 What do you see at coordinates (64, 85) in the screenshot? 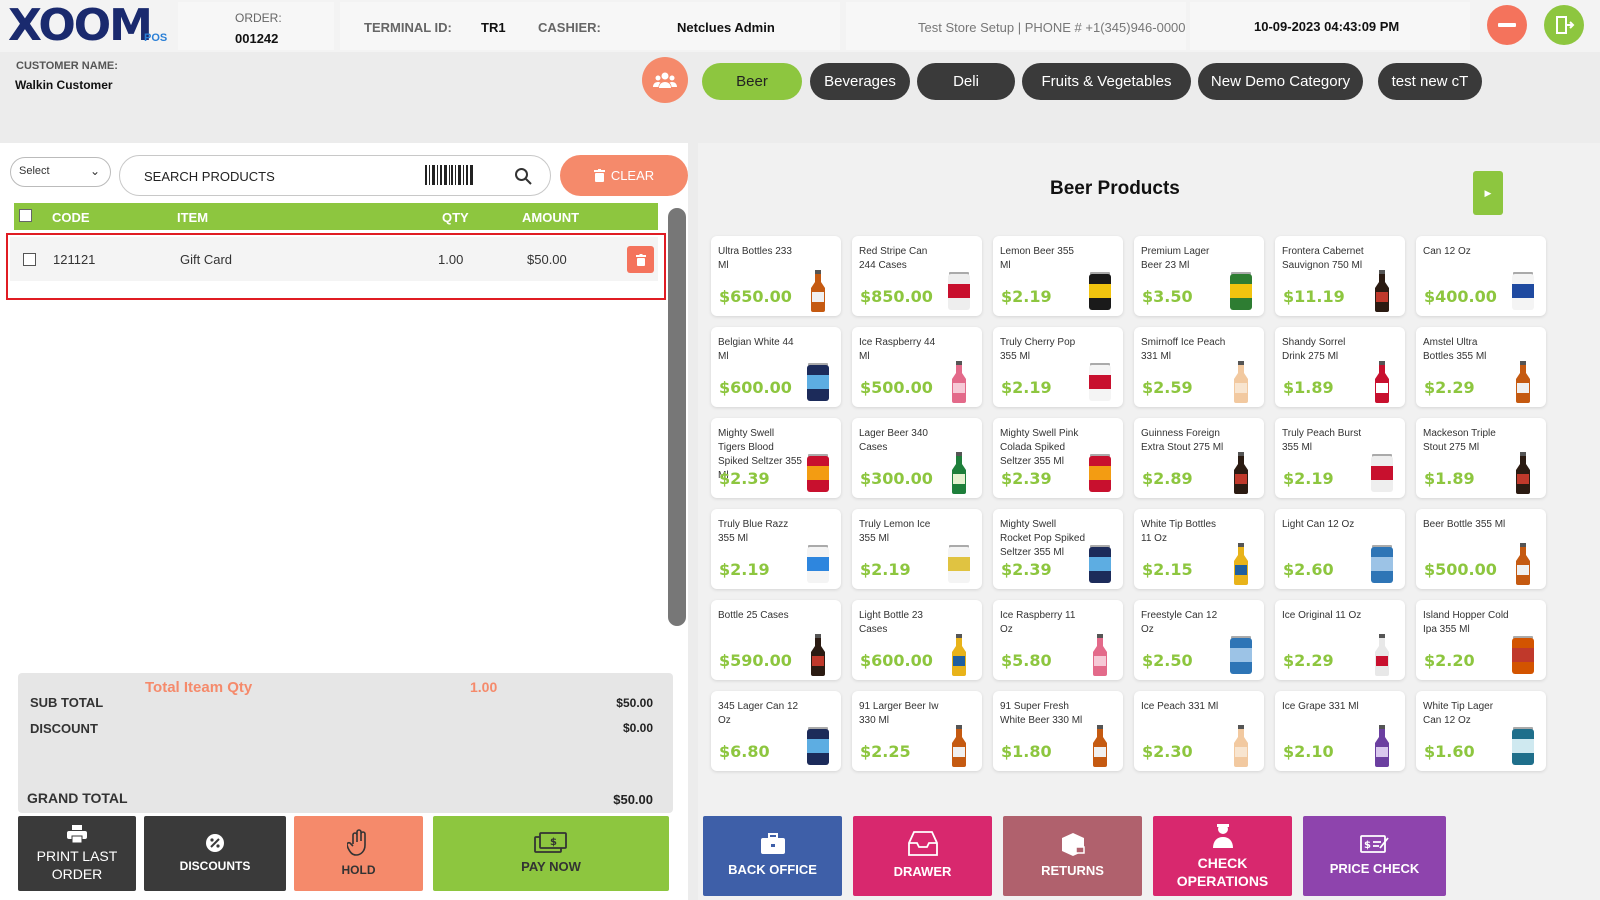
I see `customer-name: Walkin Customer` at bounding box center [64, 85].